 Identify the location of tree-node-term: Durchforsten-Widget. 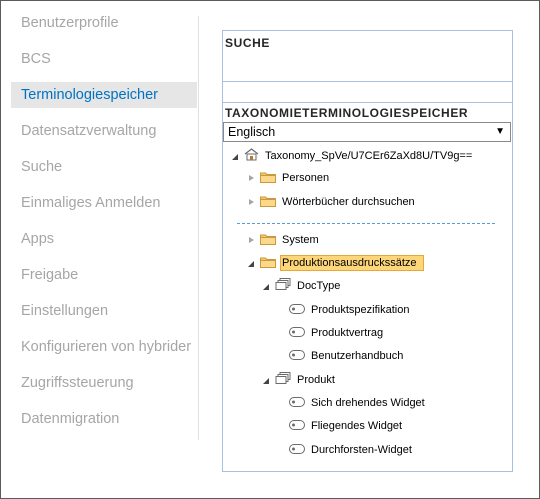
(351, 450).